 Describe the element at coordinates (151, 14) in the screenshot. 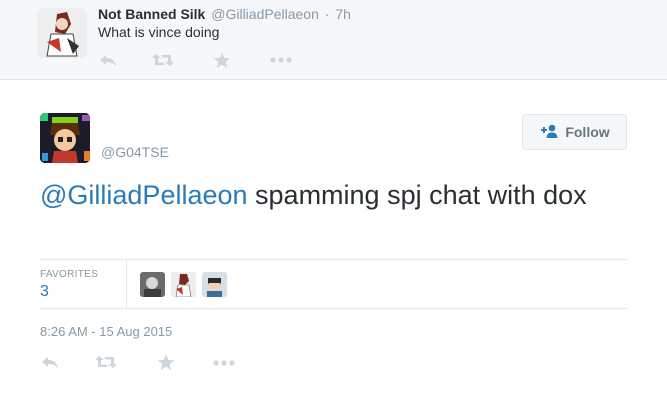

I see `parent-author-name: Not Banned Silk` at that location.